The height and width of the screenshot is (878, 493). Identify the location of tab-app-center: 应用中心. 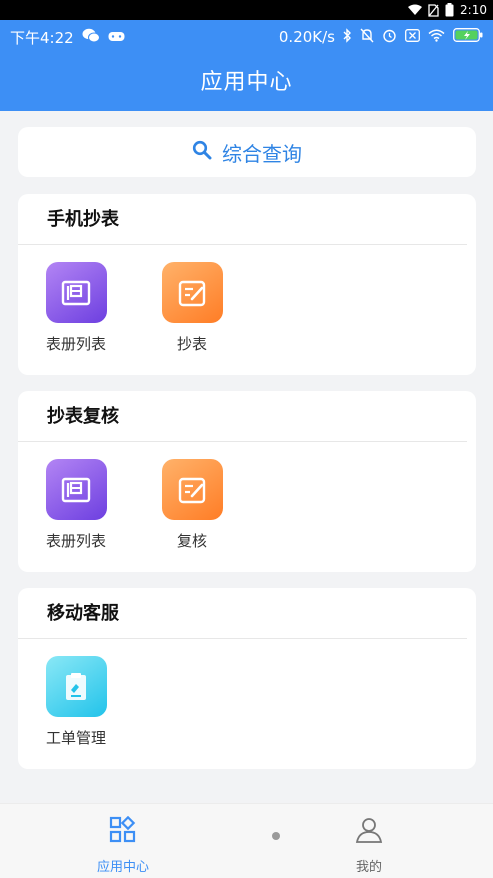
(123, 845).